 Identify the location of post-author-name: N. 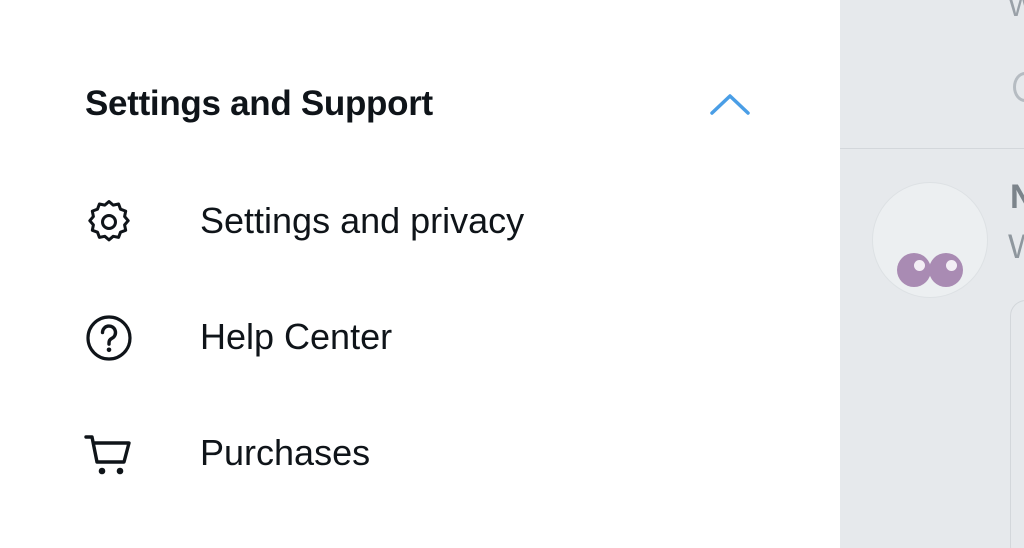
(1017, 197).